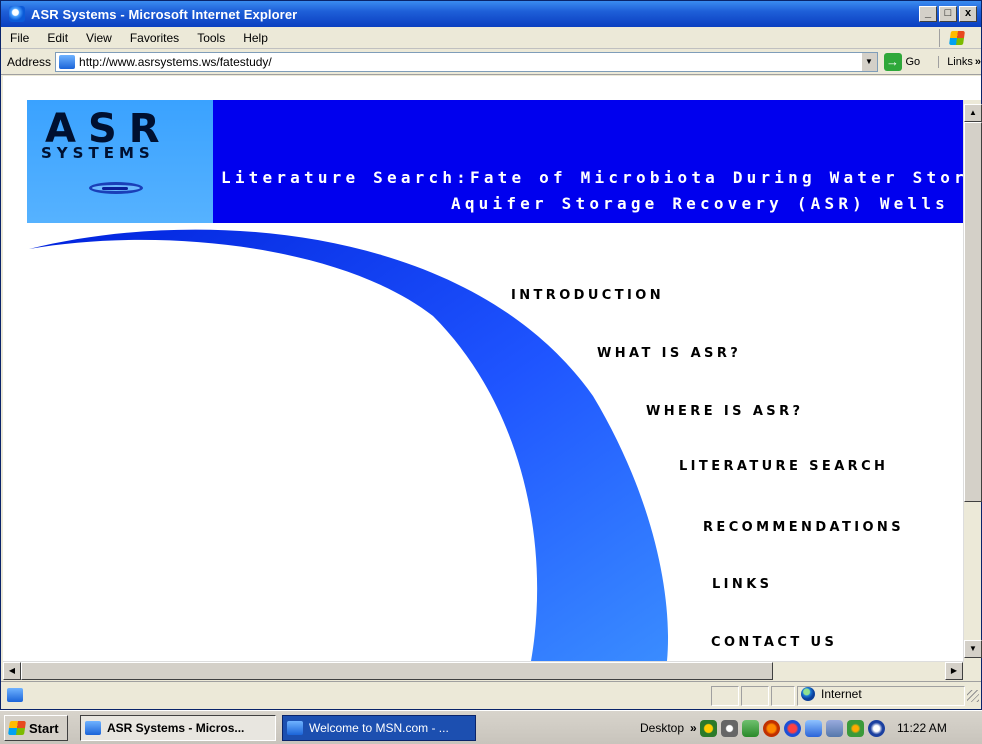 This screenshot has width=982, height=744. What do you see at coordinates (973, 113) in the screenshot?
I see `scroll-up-button: ▲` at bounding box center [973, 113].